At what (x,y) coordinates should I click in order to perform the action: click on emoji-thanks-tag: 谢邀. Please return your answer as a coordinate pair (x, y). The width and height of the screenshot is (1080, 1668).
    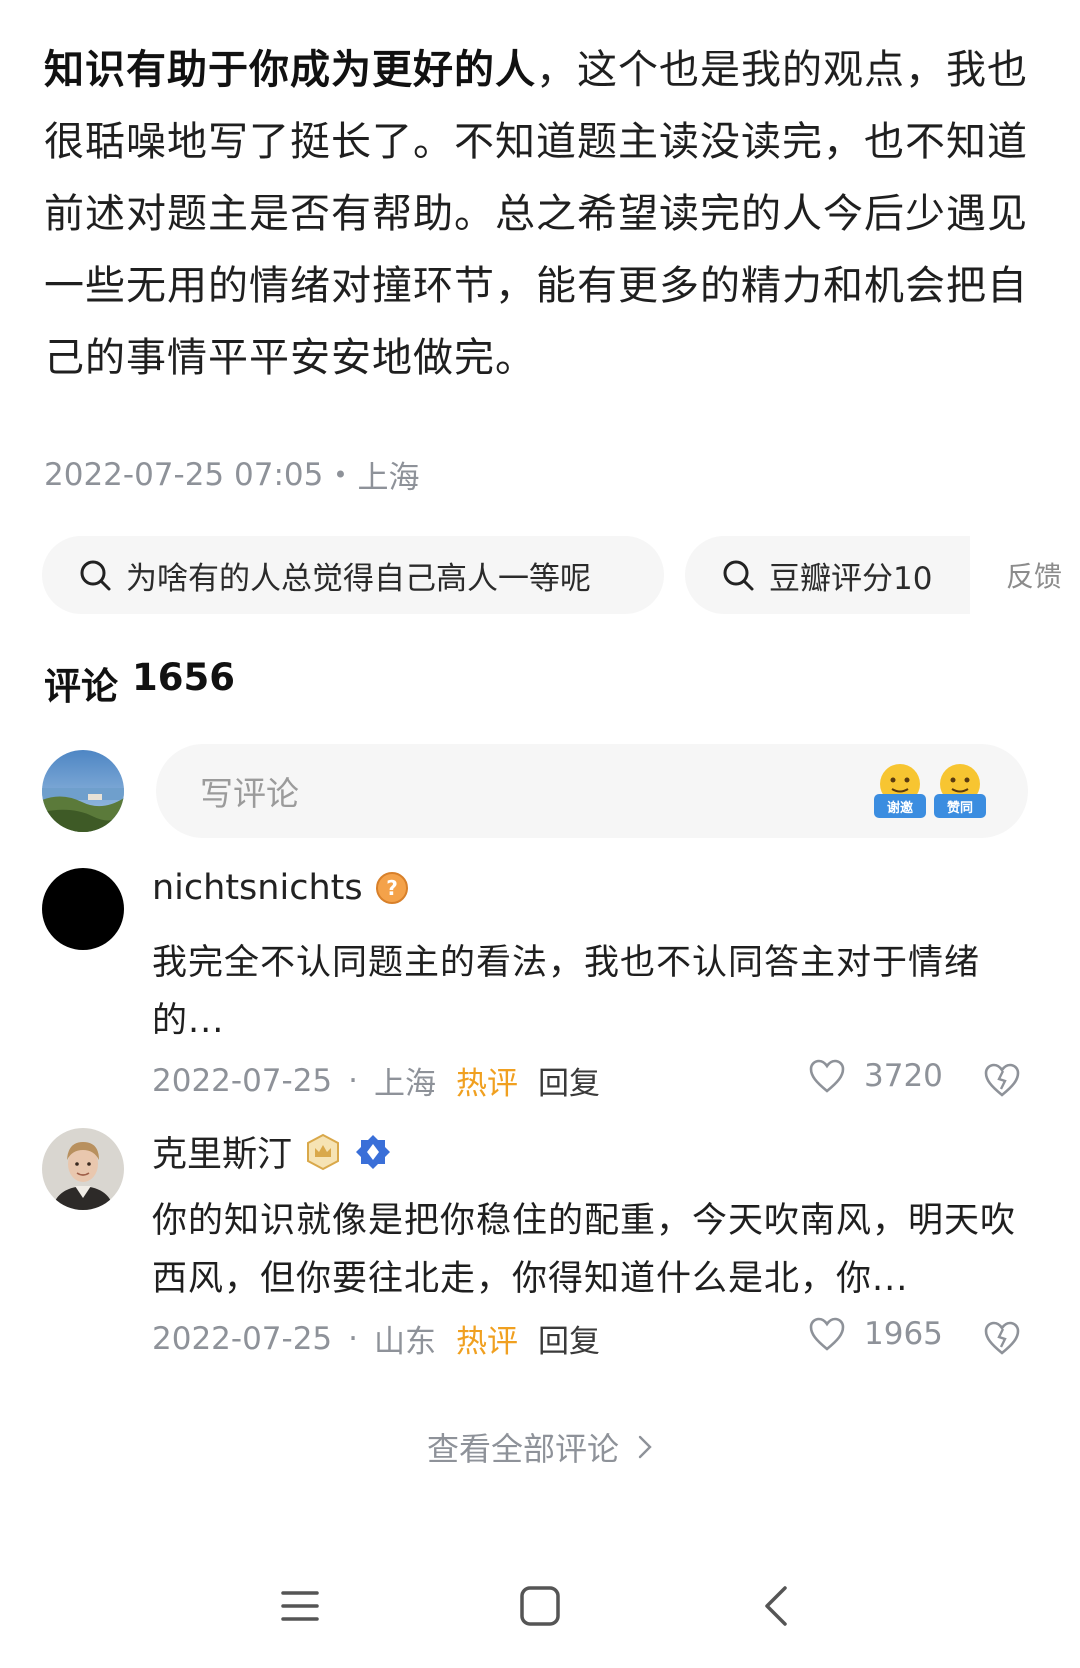
    Looking at the image, I should click on (900, 806).